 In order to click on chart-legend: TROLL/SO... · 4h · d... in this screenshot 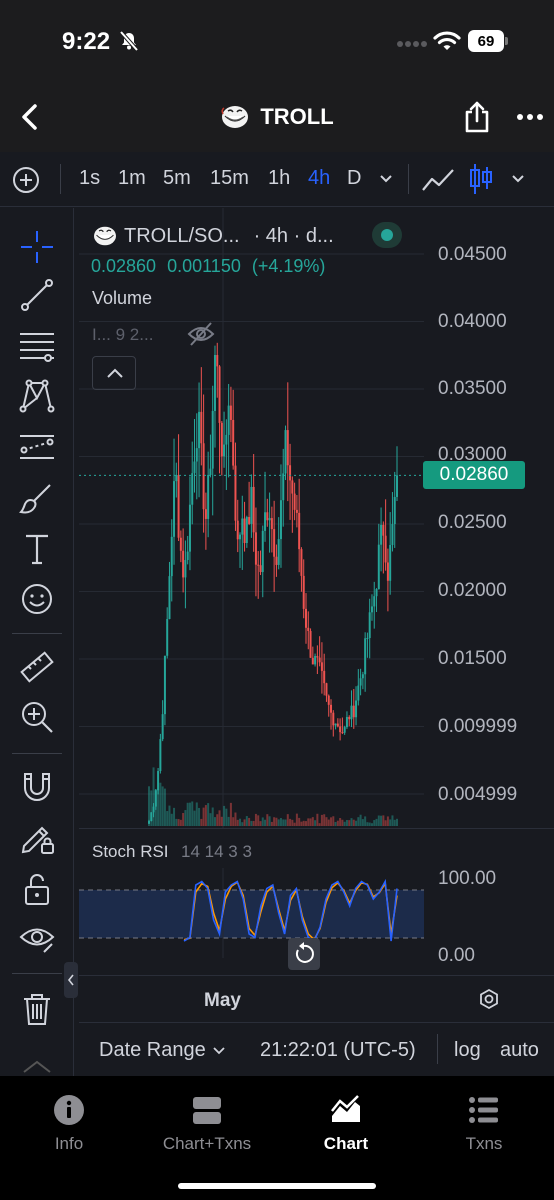, I will do `click(213, 236)`.